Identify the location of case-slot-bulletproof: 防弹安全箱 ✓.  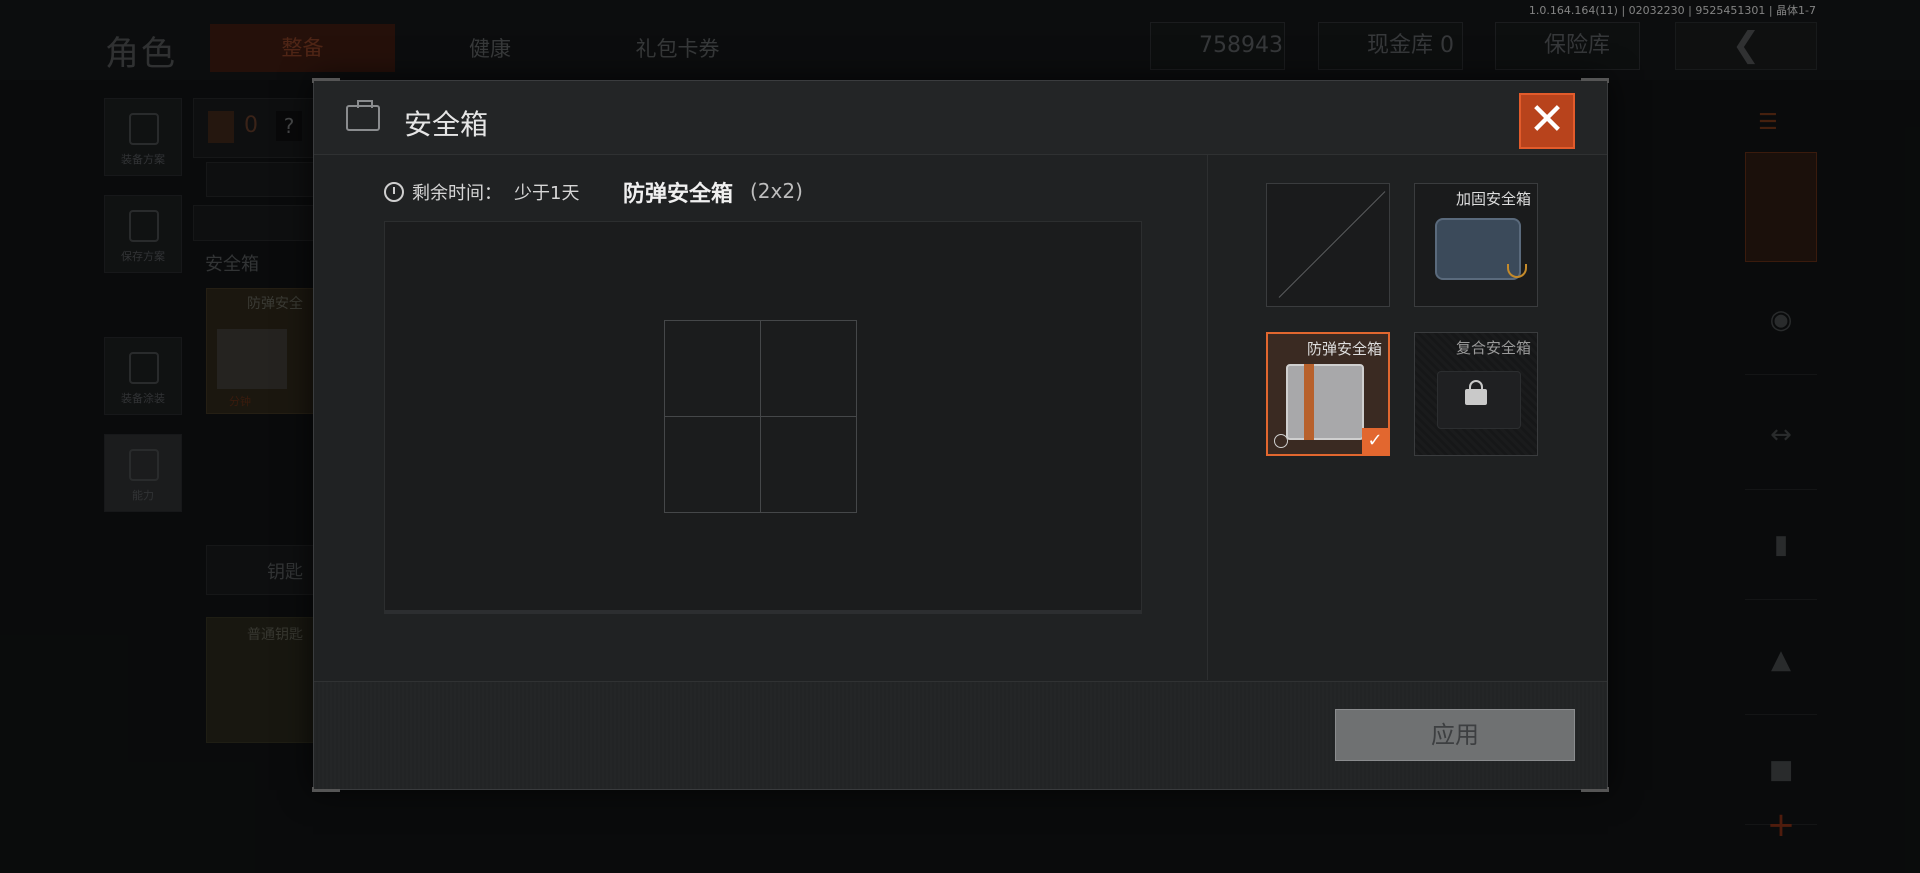
(1328, 394).